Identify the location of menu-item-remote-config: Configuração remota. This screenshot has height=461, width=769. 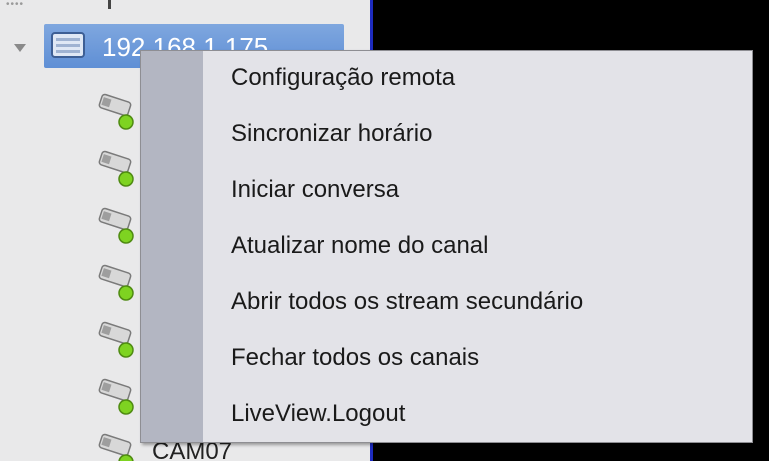
(477, 78).